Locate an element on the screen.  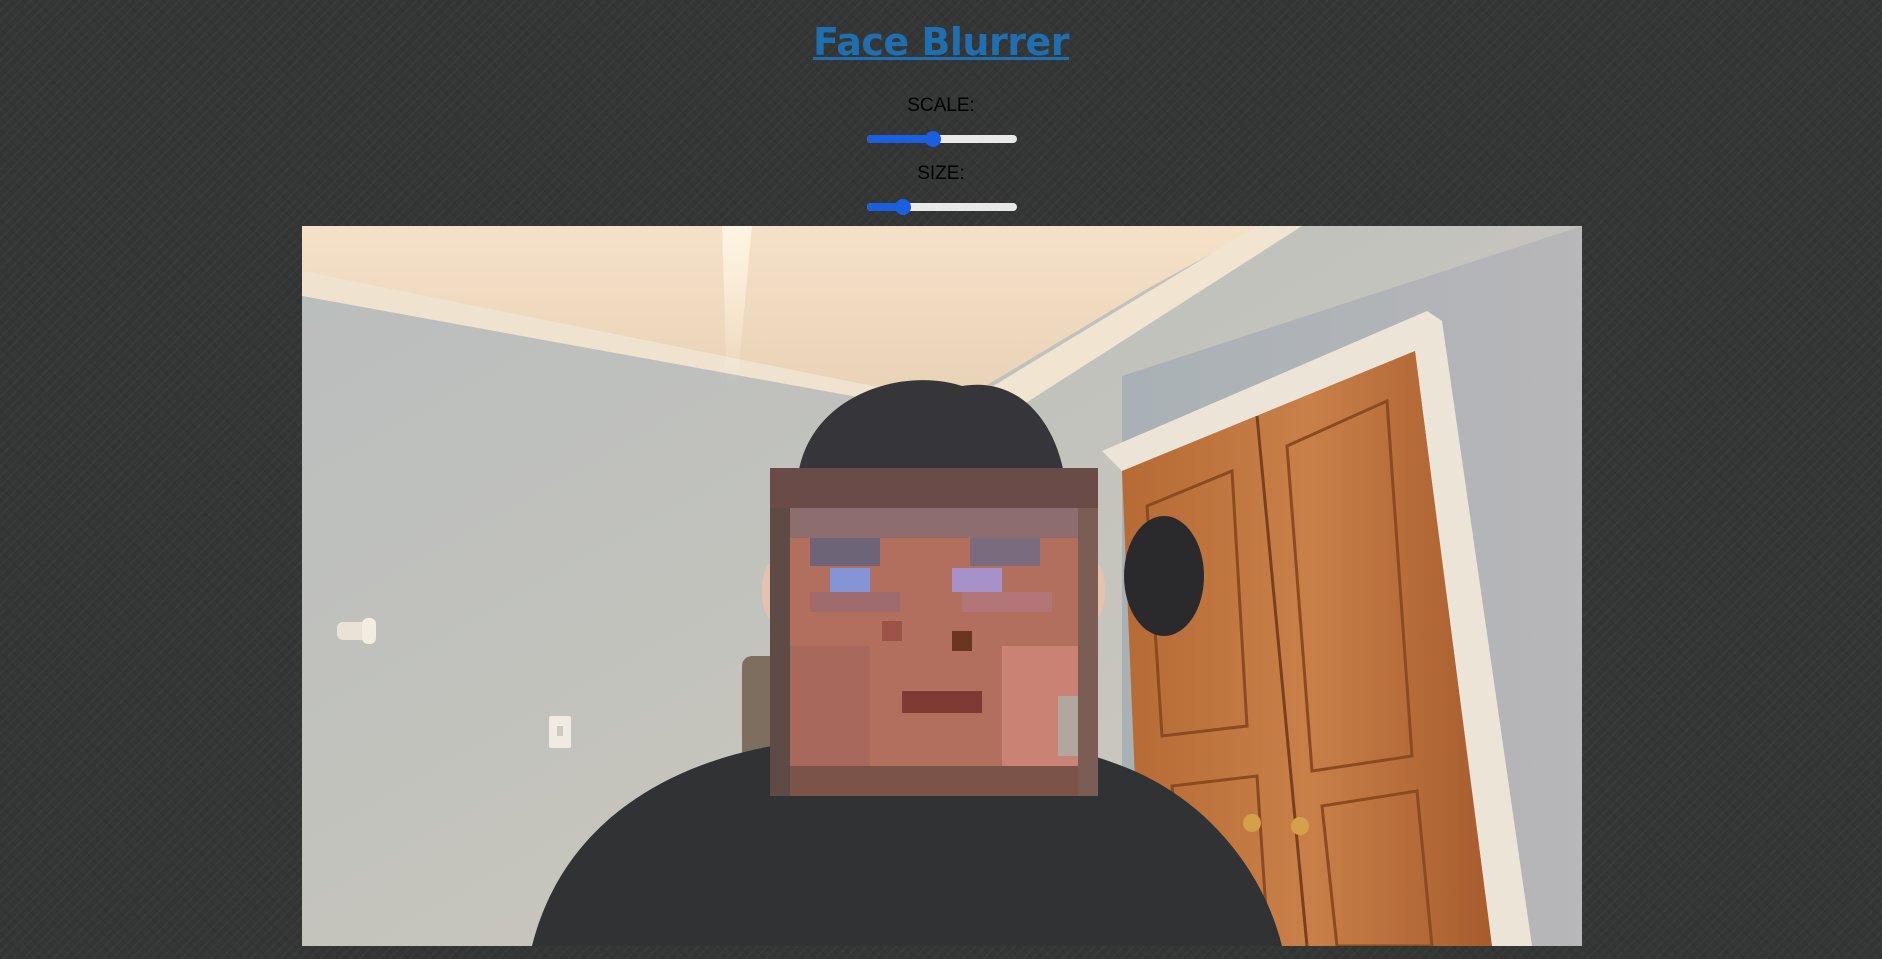
scale-slider is located at coordinates (942, 139).